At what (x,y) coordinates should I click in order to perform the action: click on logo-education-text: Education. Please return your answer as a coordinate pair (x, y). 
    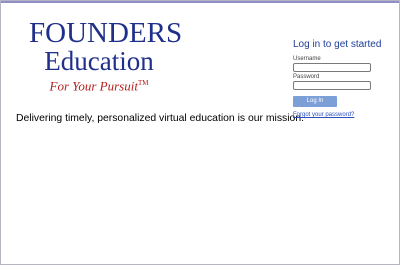
    Looking at the image, I should click on (99, 61).